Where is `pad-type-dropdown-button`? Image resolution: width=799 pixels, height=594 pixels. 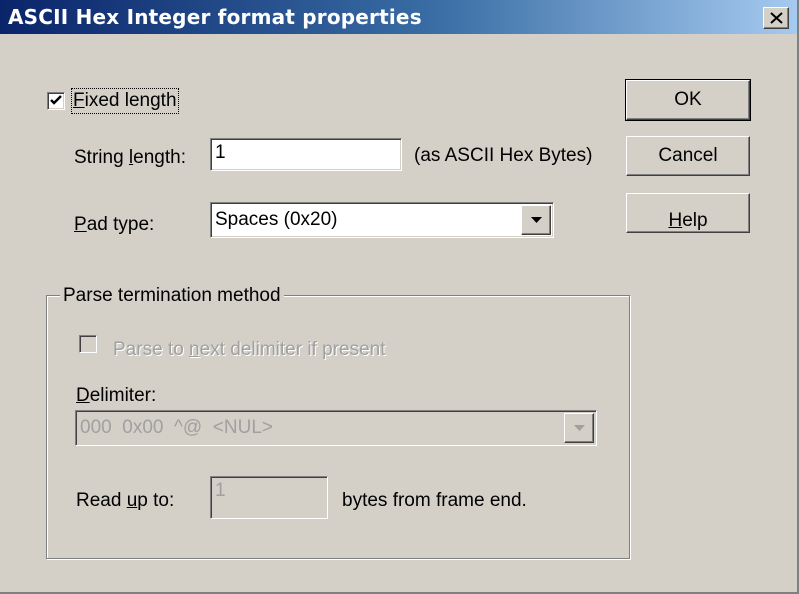 pad-type-dropdown-button is located at coordinates (536, 220).